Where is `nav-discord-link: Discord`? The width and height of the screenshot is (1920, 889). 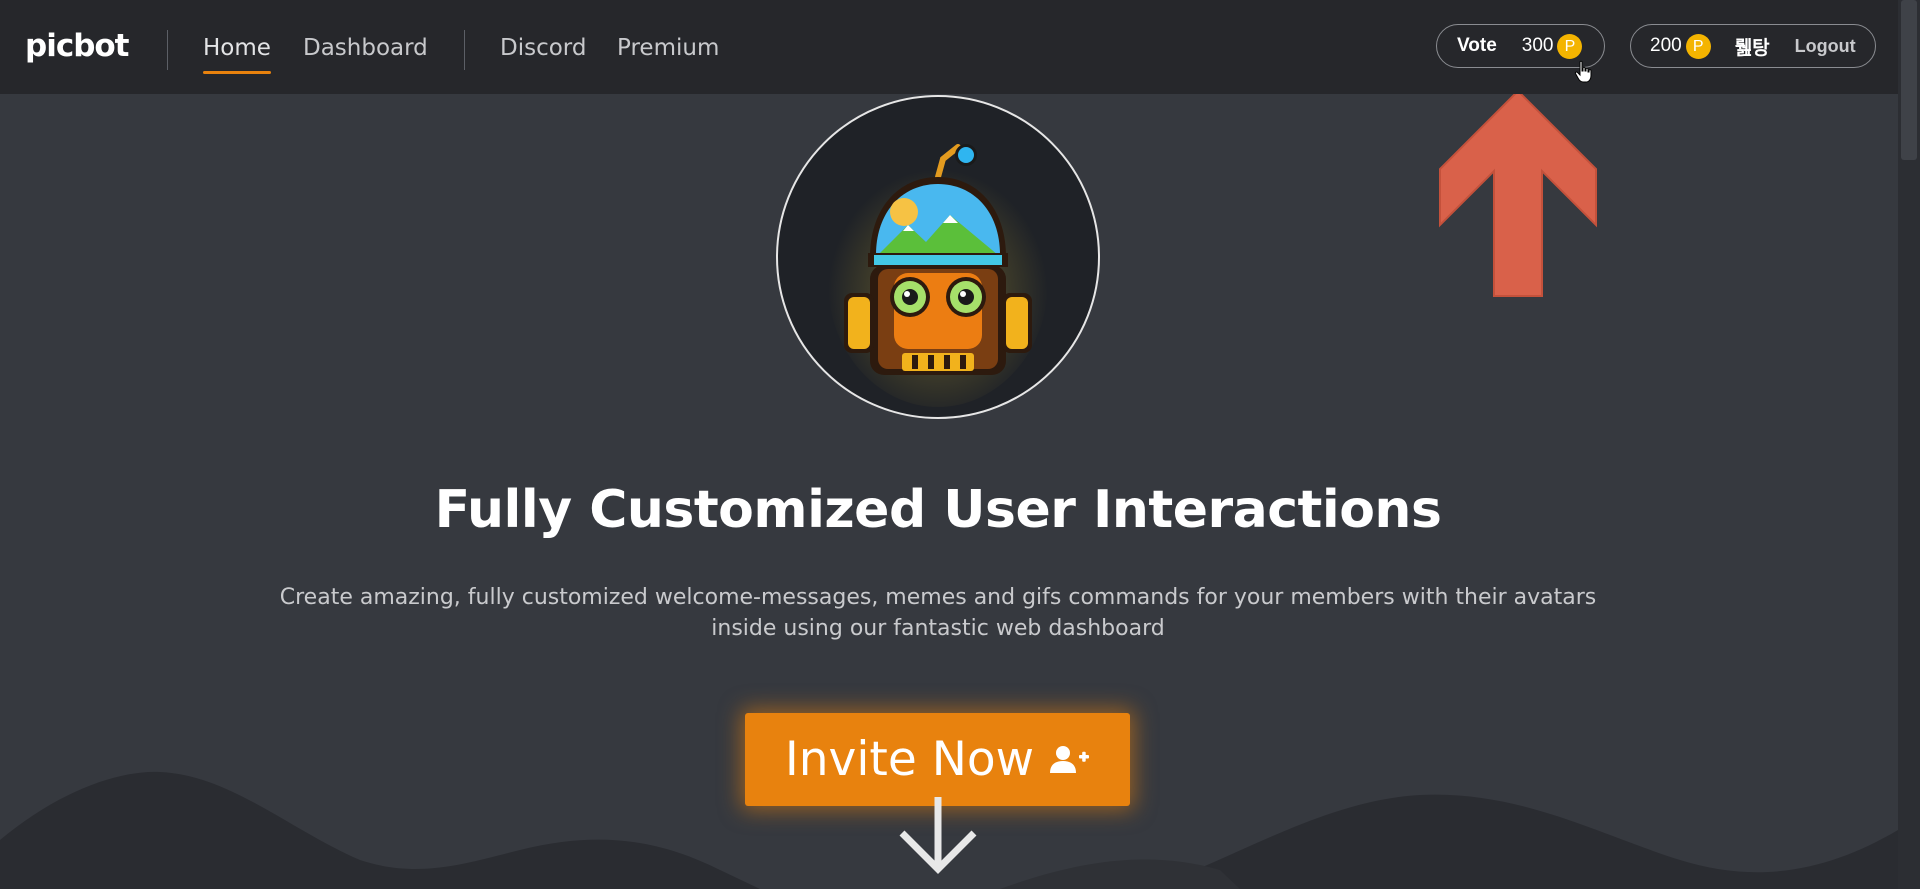 nav-discord-link: Discord is located at coordinates (543, 48).